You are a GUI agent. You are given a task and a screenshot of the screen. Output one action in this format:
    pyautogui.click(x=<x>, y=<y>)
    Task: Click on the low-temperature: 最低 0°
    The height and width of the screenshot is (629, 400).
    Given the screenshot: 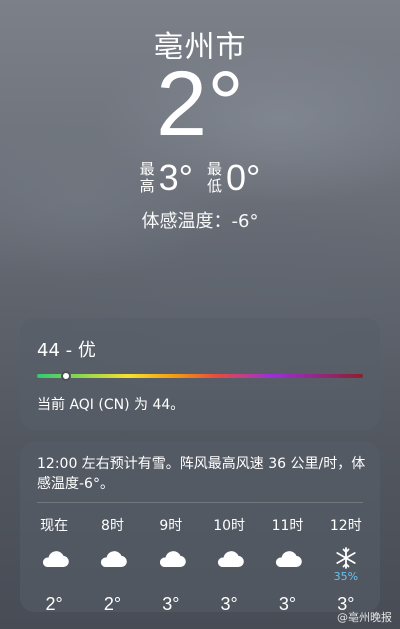 What is the action you would take?
    pyautogui.click(x=233, y=178)
    